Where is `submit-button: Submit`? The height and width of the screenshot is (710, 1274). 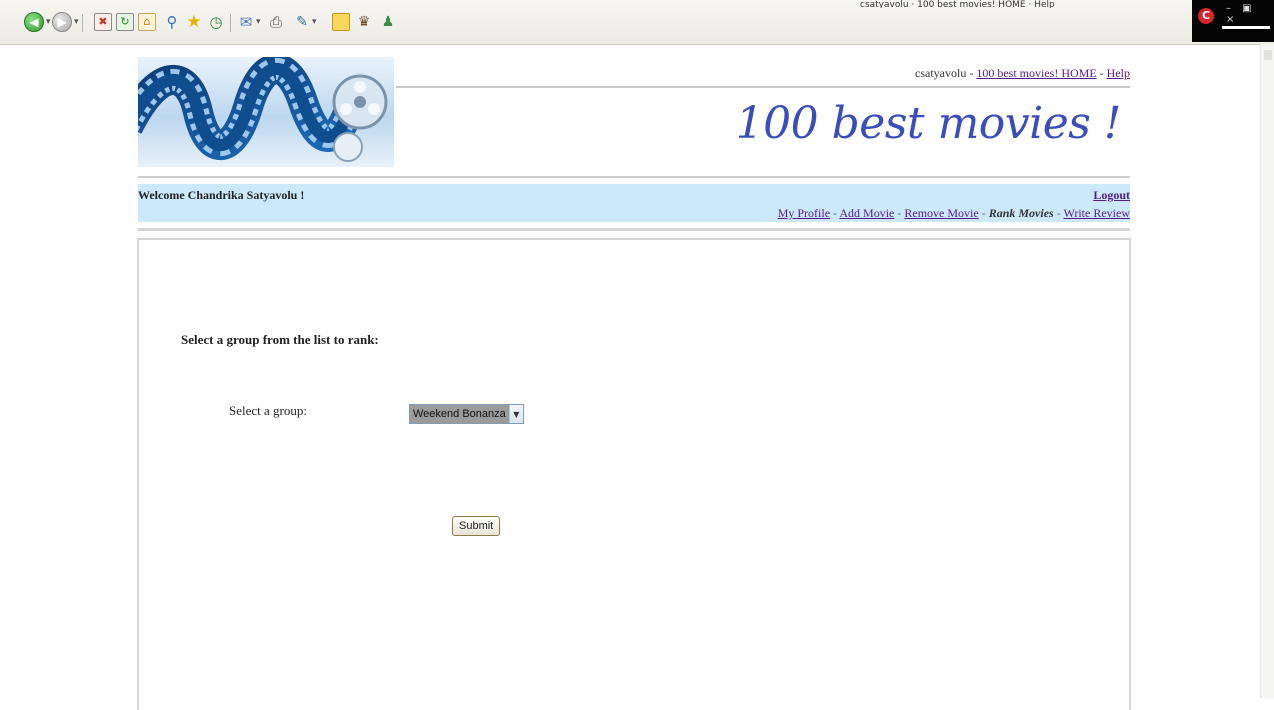 submit-button: Submit is located at coordinates (476, 526).